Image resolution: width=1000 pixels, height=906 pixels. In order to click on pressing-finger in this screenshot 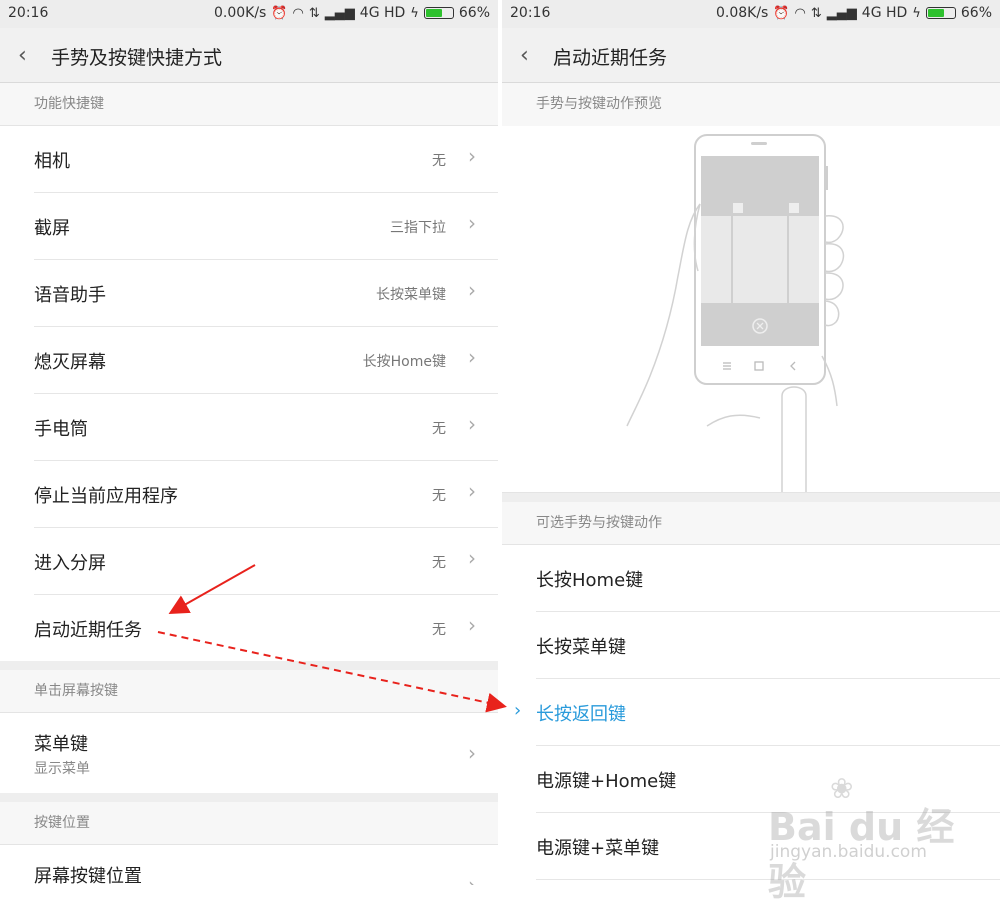, I will do `click(794, 439)`.